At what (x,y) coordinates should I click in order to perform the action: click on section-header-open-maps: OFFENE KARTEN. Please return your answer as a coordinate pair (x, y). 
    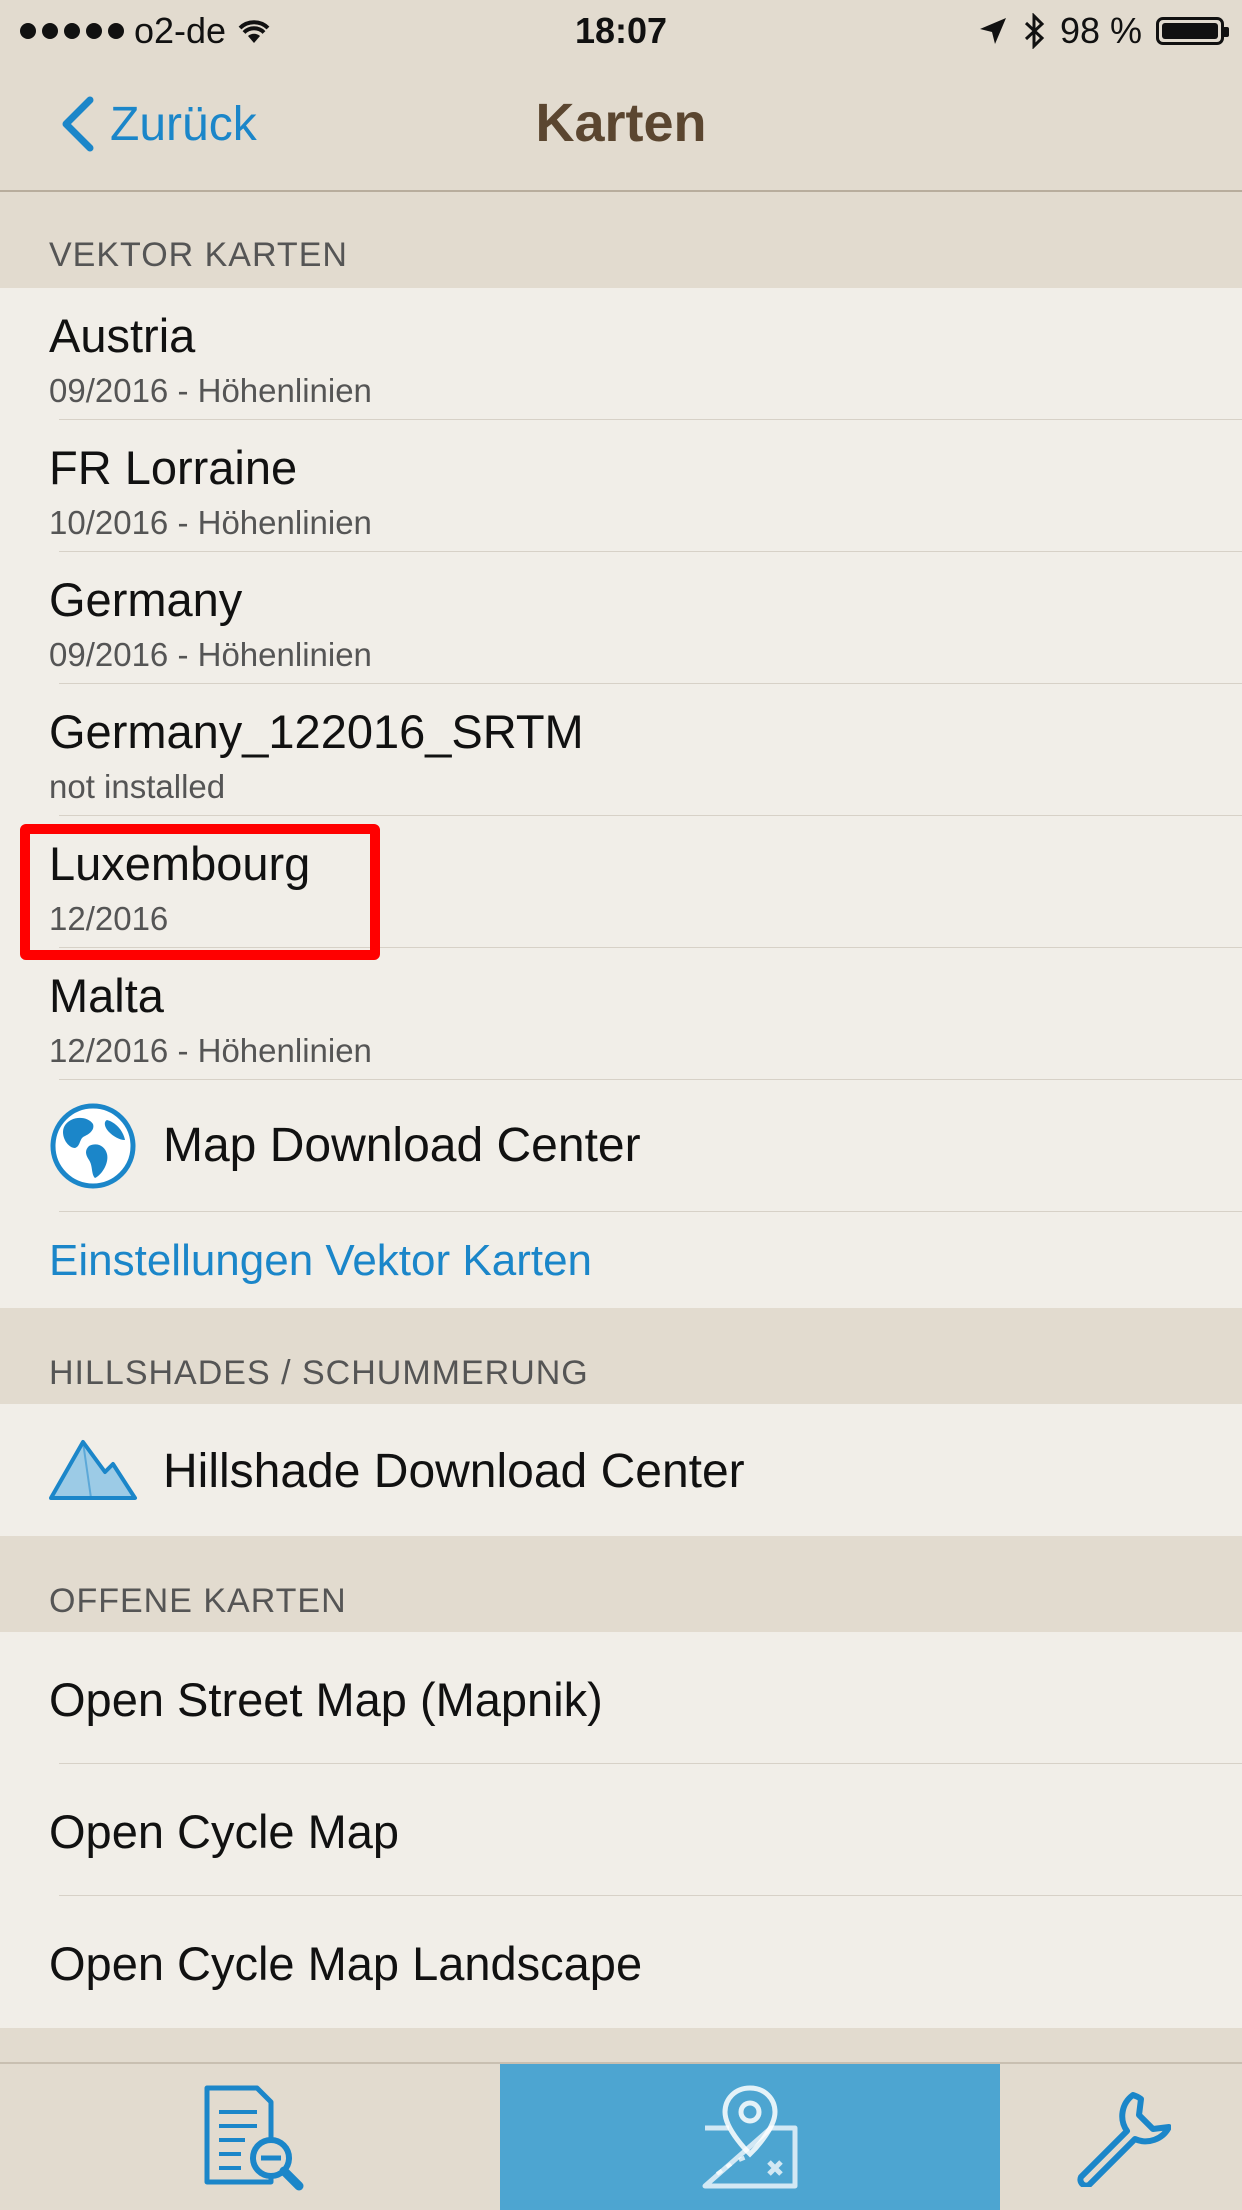
    Looking at the image, I should click on (198, 1601).